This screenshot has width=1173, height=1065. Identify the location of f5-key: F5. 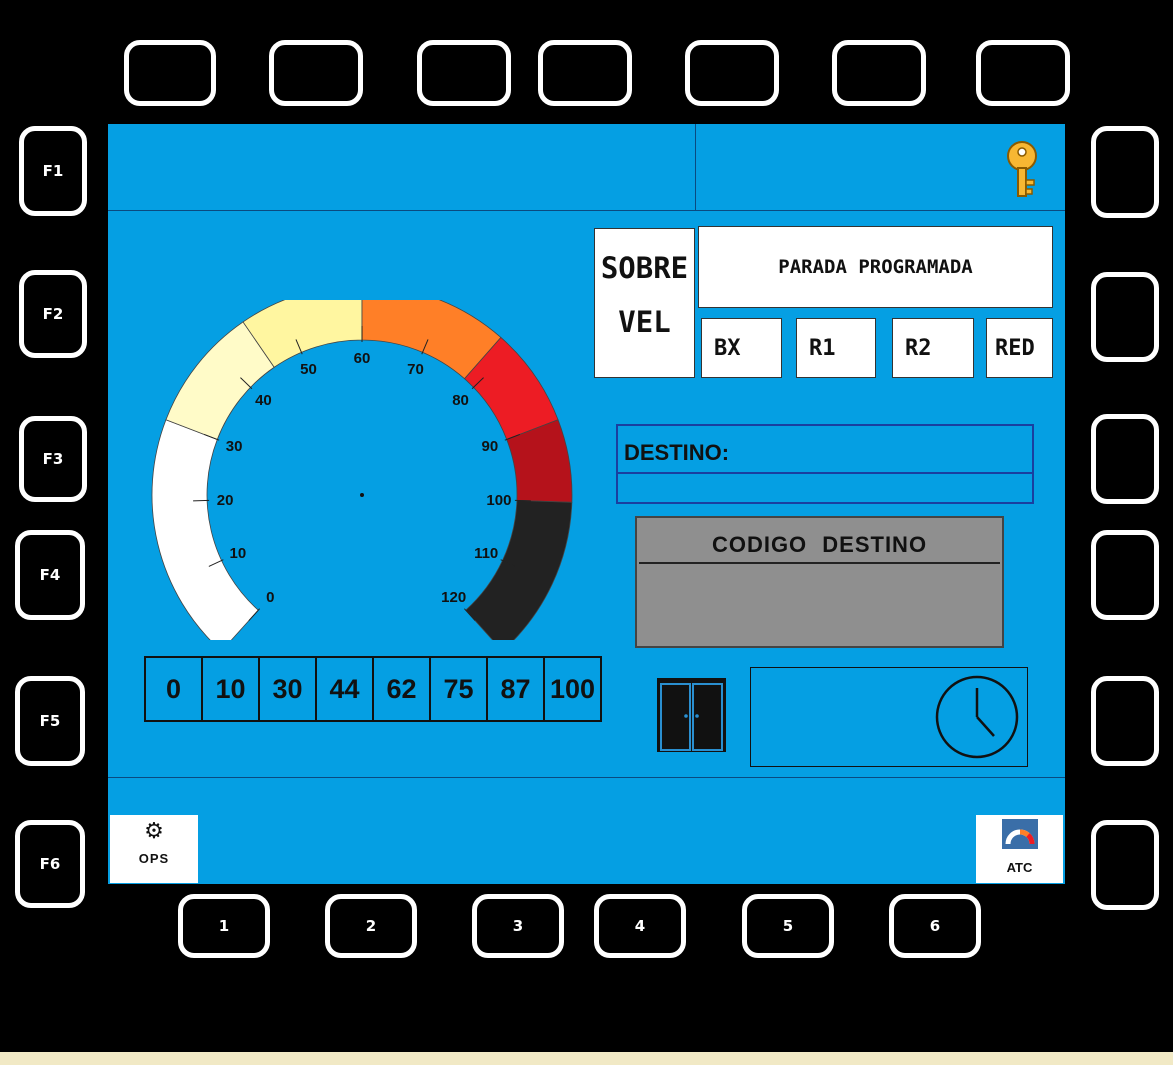
(50, 721).